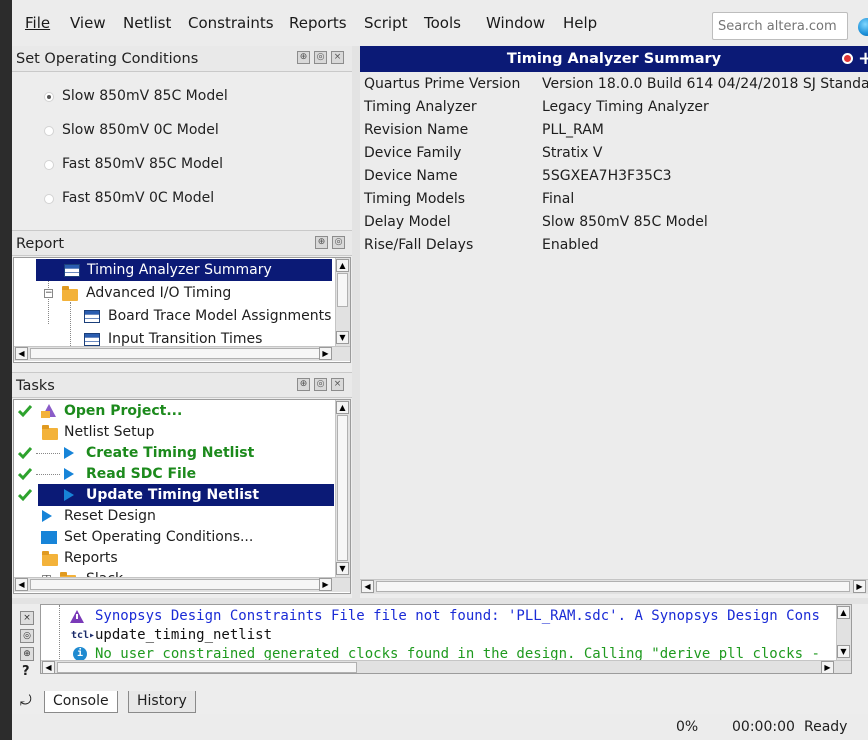  I want to click on tasks-header: Tasks ⊕ ◎ ×, so click(182, 385).